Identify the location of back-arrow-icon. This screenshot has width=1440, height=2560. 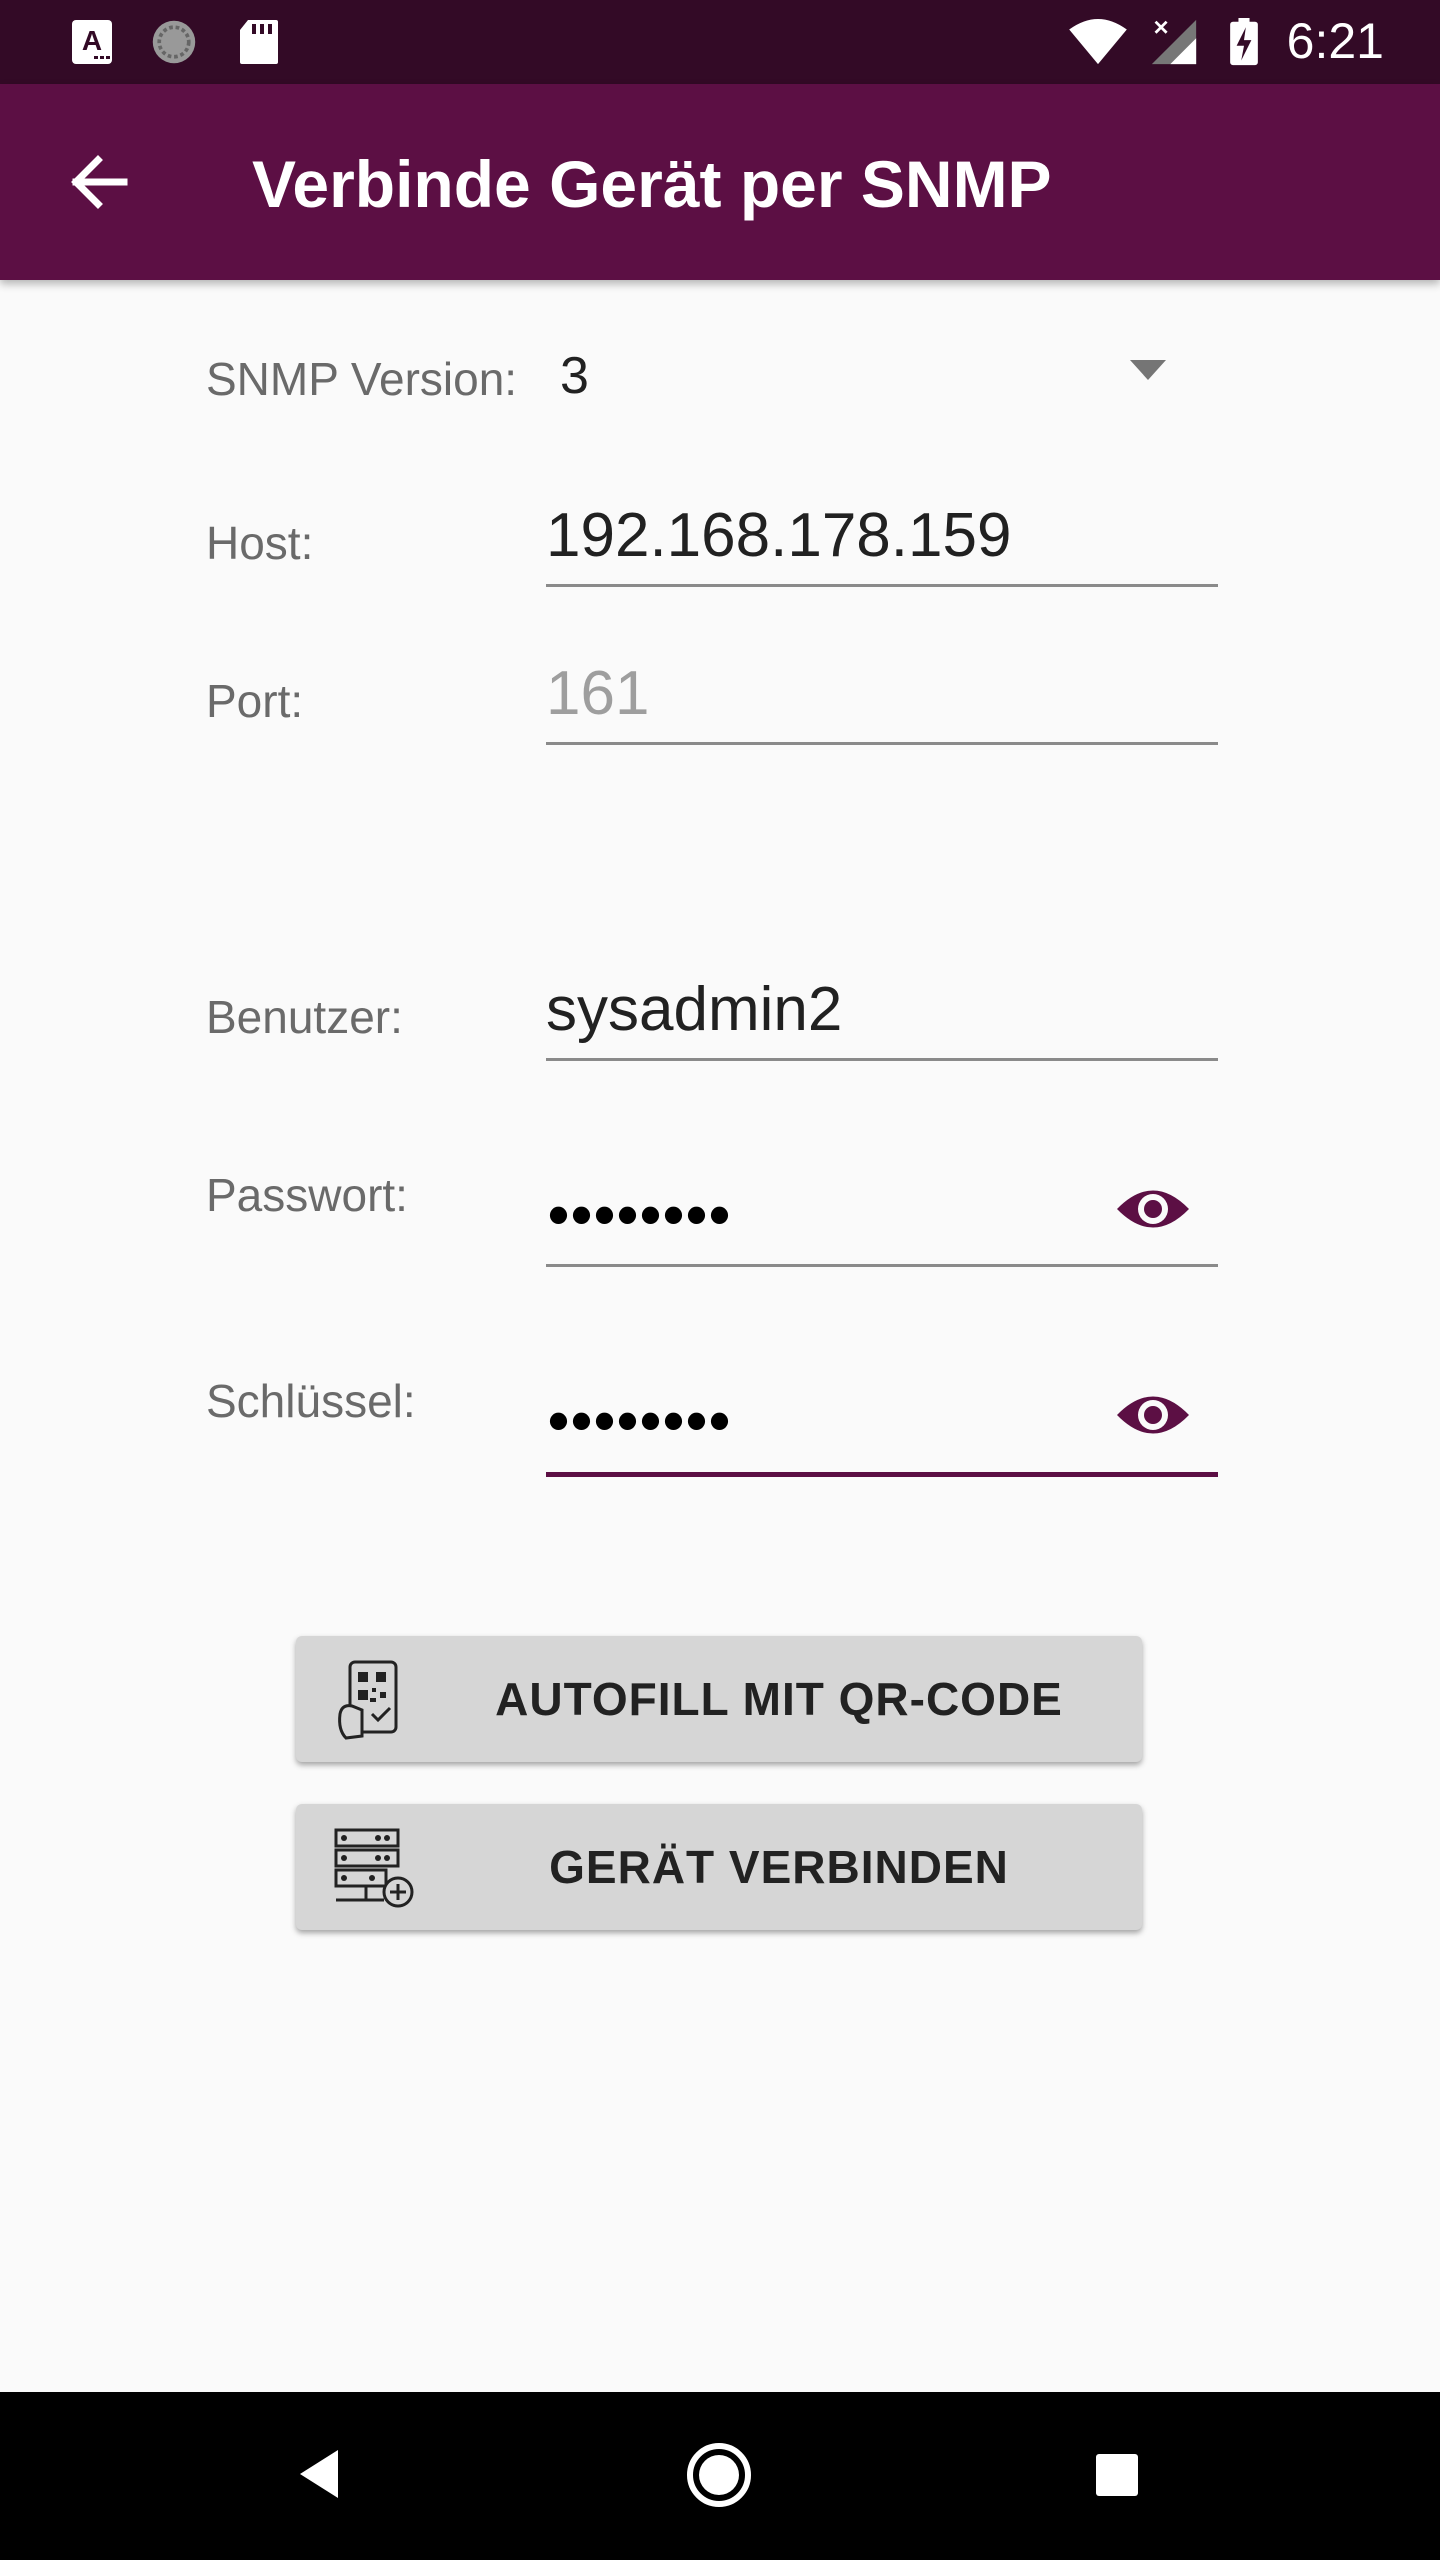
(100, 182).